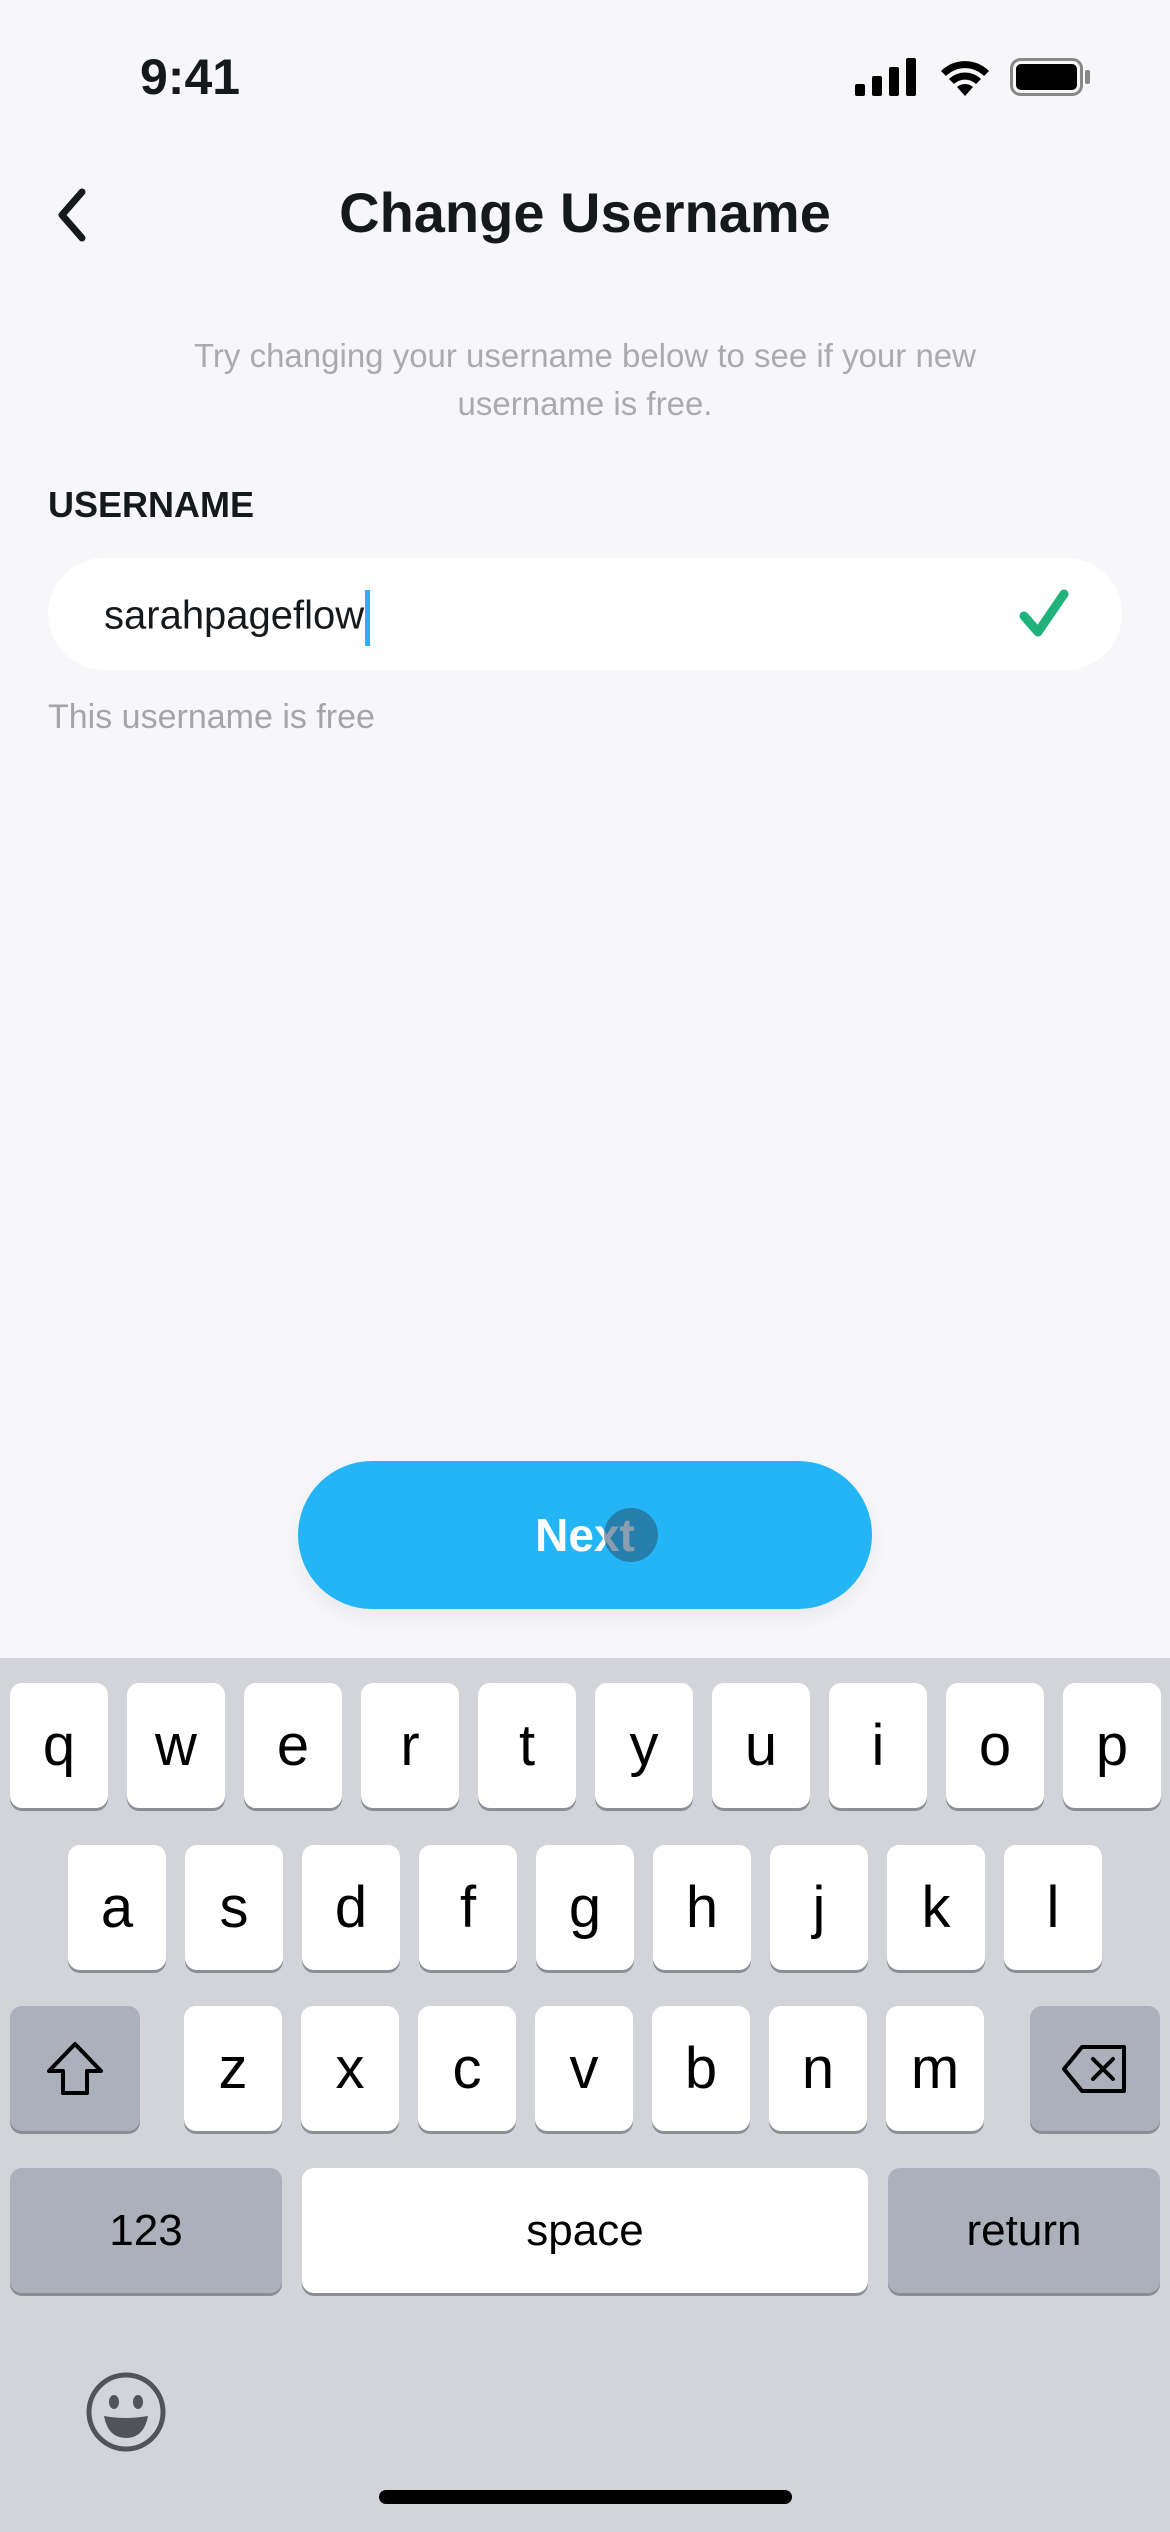 This screenshot has height=2532, width=1170. Describe the element at coordinates (819, 1907) in the screenshot. I see `key-j: j` at that location.